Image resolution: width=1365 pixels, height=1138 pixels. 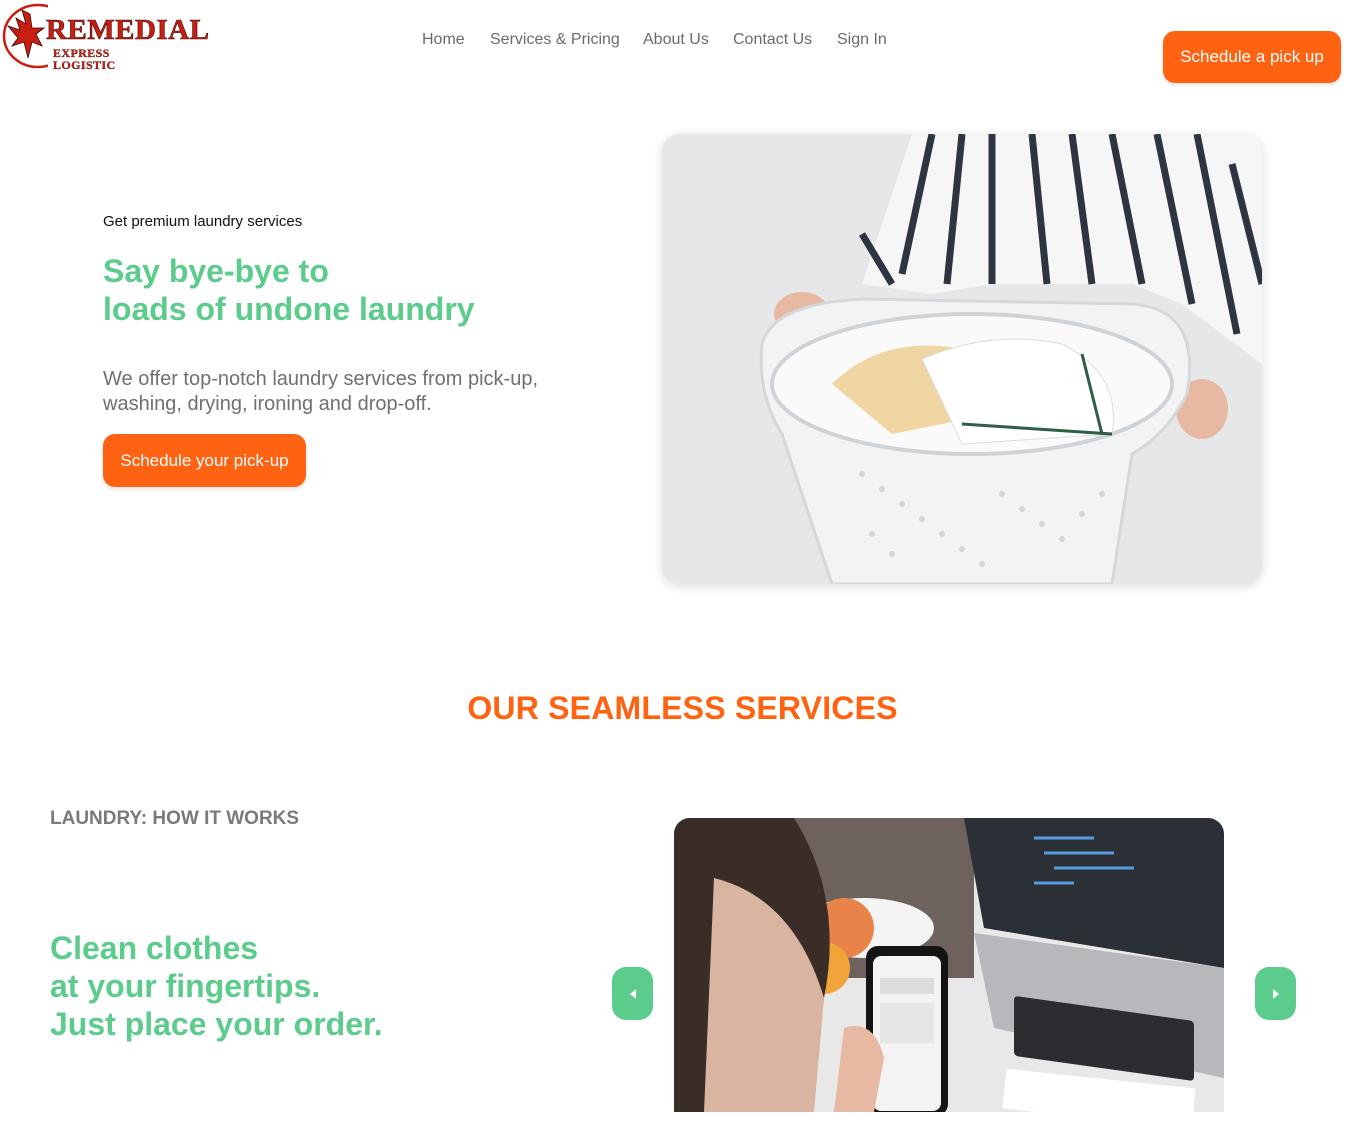 I want to click on carousel-prev-button, so click(x=632, y=993).